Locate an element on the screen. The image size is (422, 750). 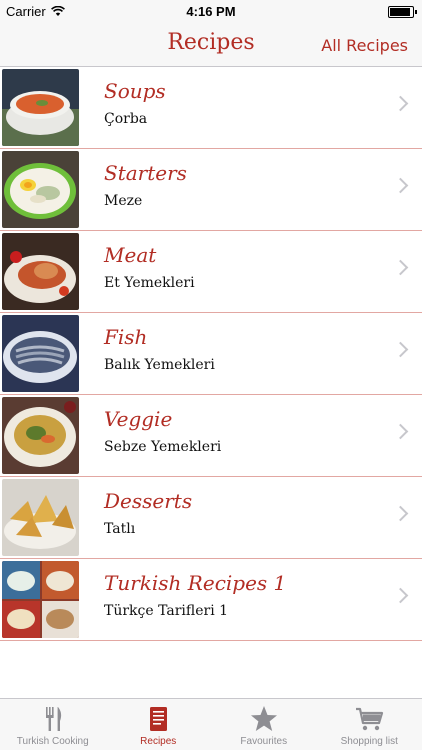
tab-turkish-cooking: Turkish Cooking is located at coordinates (53, 724).